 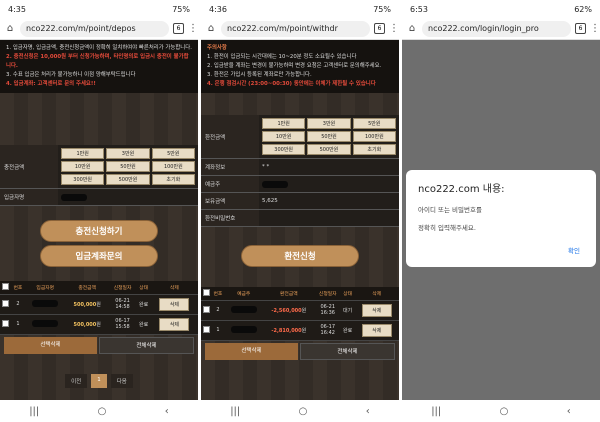 What do you see at coordinates (289, 294) in the screenshot?
I see `col-header: 환전금액` at bounding box center [289, 294].